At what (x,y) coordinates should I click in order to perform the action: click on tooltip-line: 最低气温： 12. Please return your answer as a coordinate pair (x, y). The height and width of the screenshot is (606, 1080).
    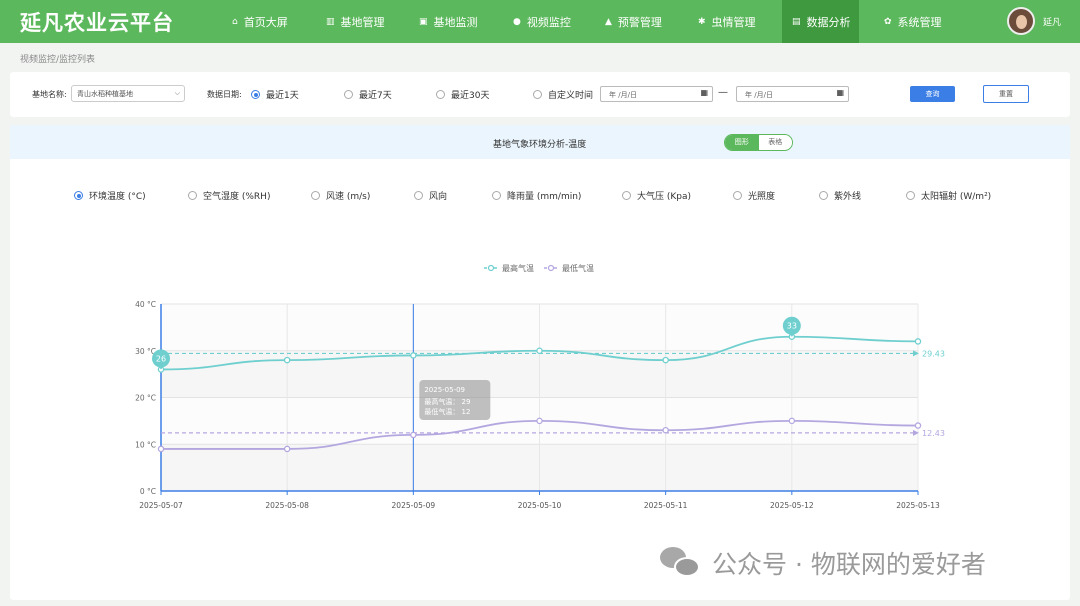
    Looking at the image, I should click on (447, 411).